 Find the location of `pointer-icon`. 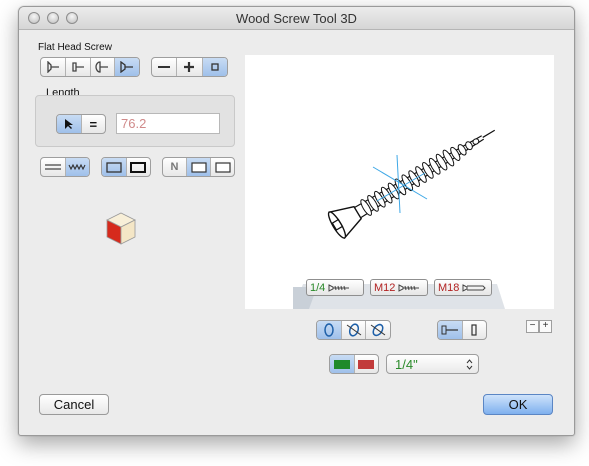

pointer-icon is located at coordinates (69, 124).